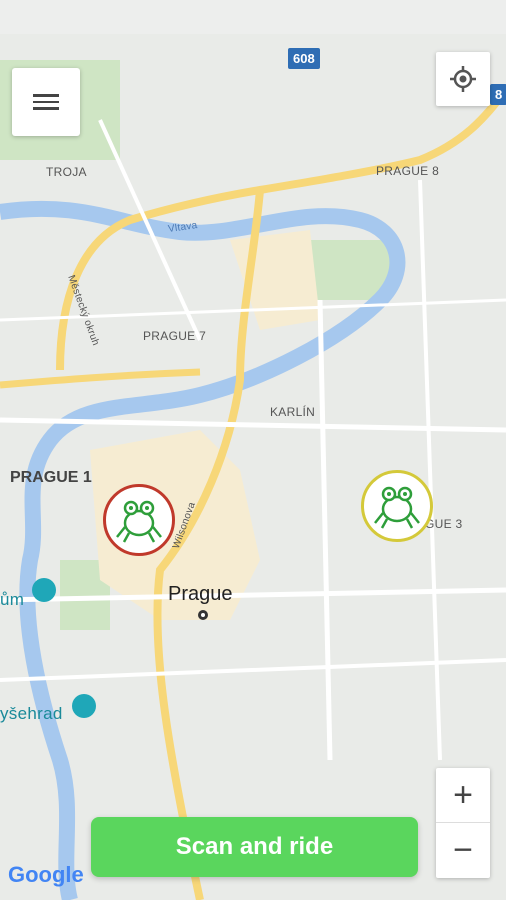 The height and width of the screenshot is (900, 506). I want to click on hamburger-icon, so click(46, 102).